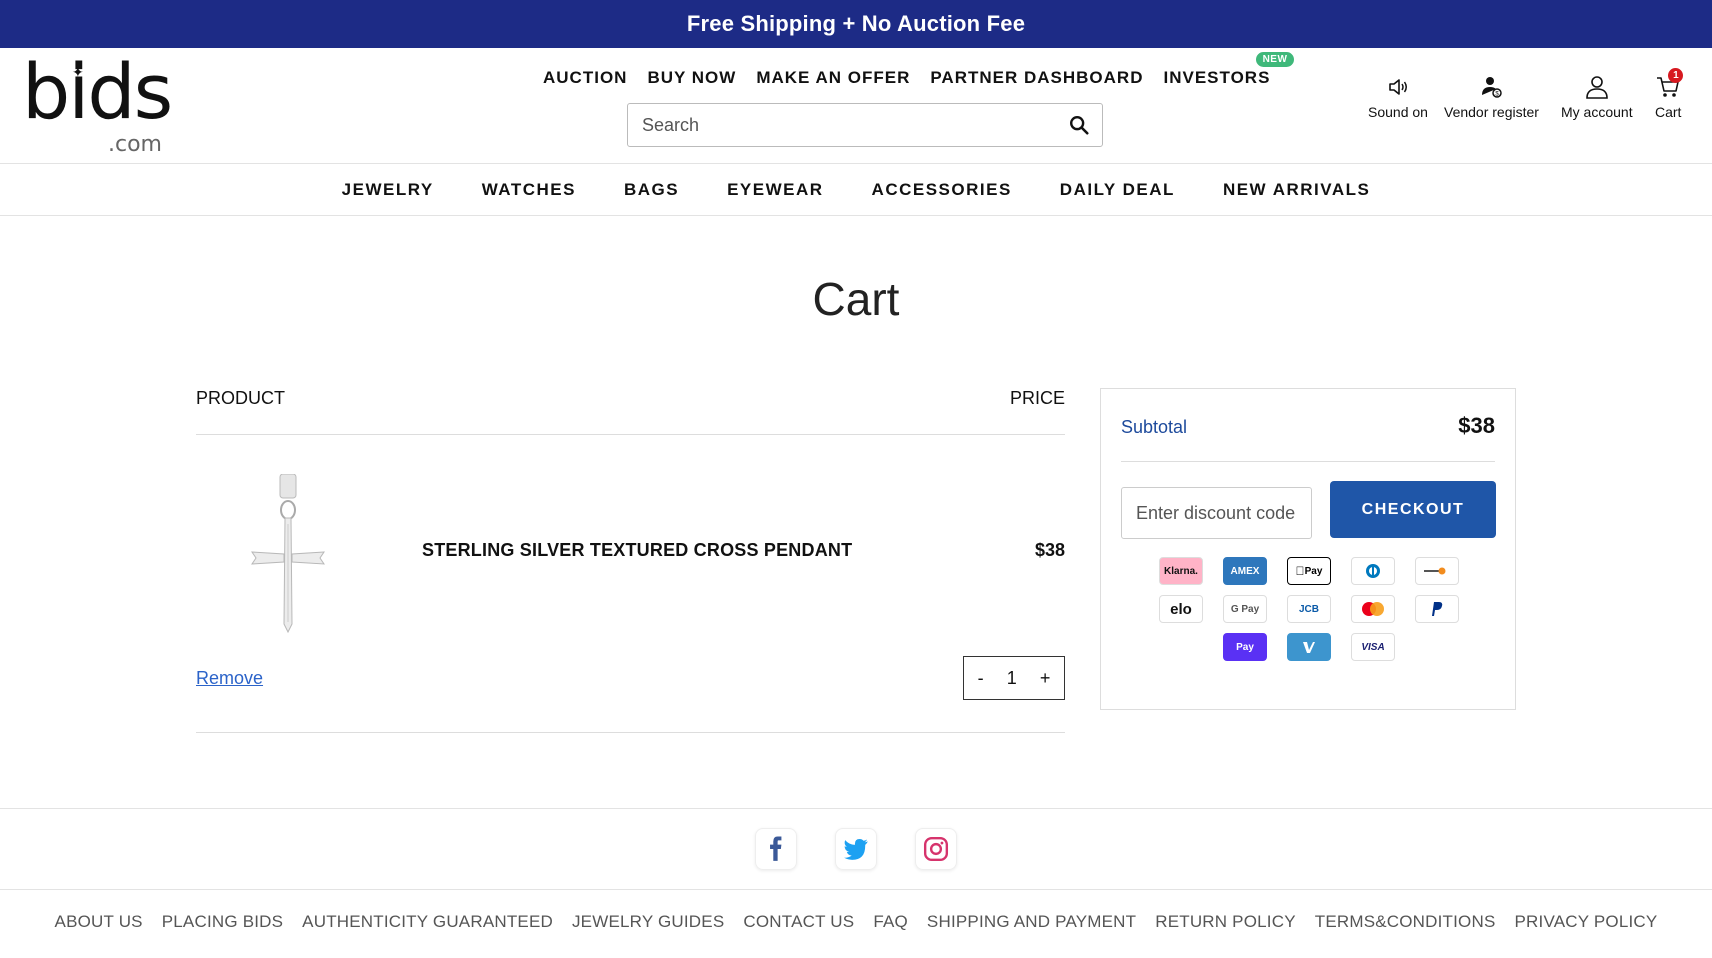 The image size is (1712, 958). Describe the element at coordinates (240, 398) in the screenshot. I see `column-header-product: PRODUCT` at that location.